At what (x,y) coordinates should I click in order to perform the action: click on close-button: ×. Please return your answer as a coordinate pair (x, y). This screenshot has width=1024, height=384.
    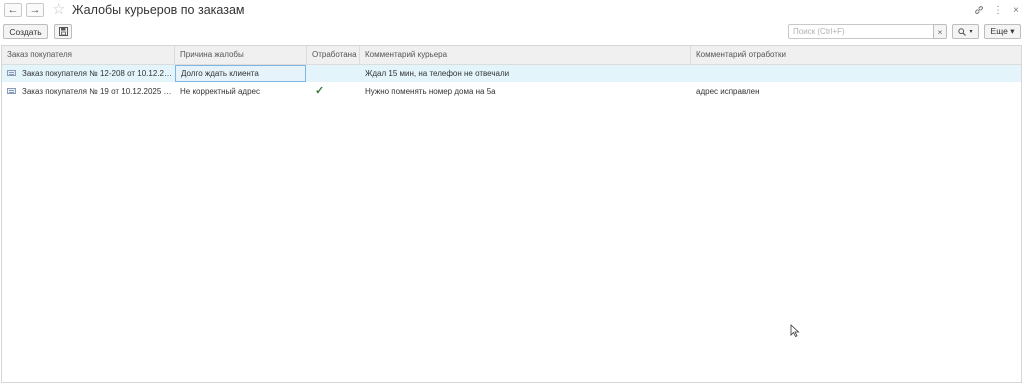
    Looking at the image, I should click on (1016, 10).